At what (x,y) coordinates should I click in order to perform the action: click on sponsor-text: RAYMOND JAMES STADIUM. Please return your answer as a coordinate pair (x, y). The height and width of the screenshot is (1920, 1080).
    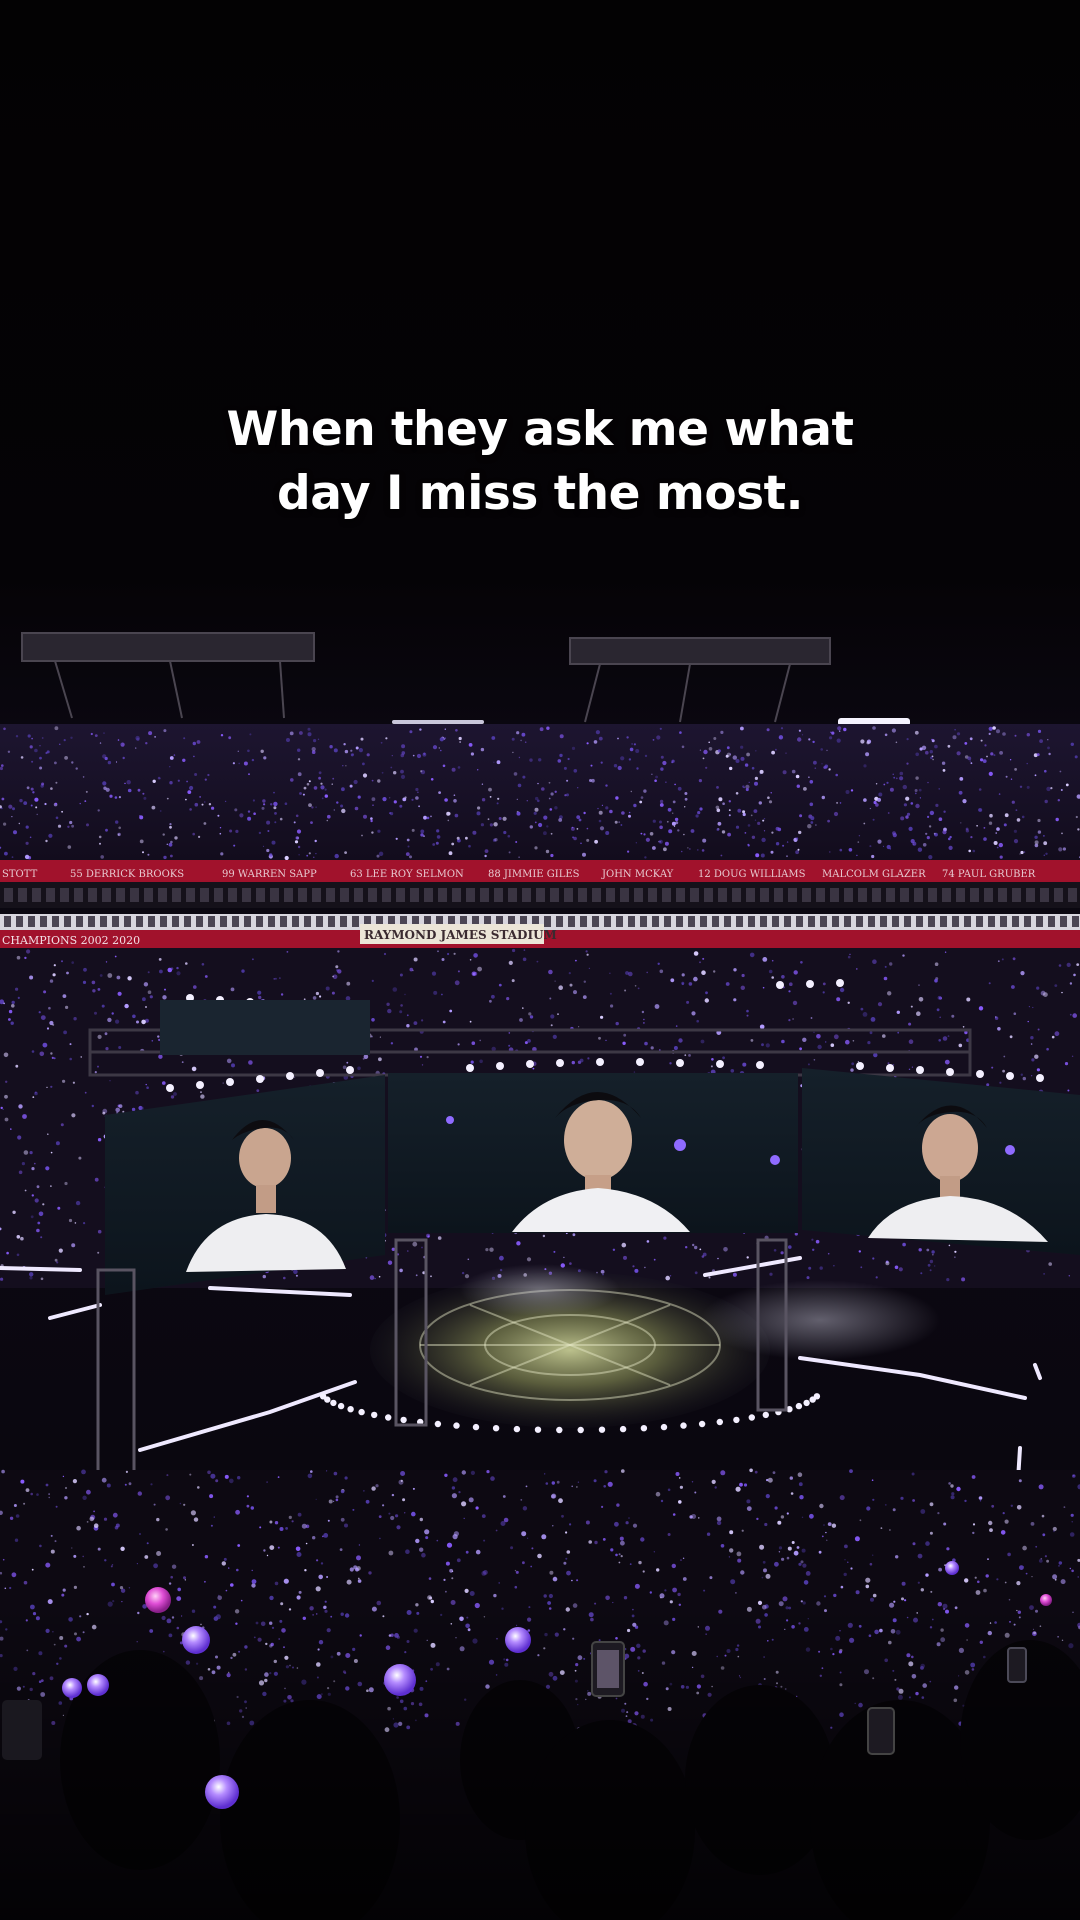
    Looking at the image, I should click on (460, 935).